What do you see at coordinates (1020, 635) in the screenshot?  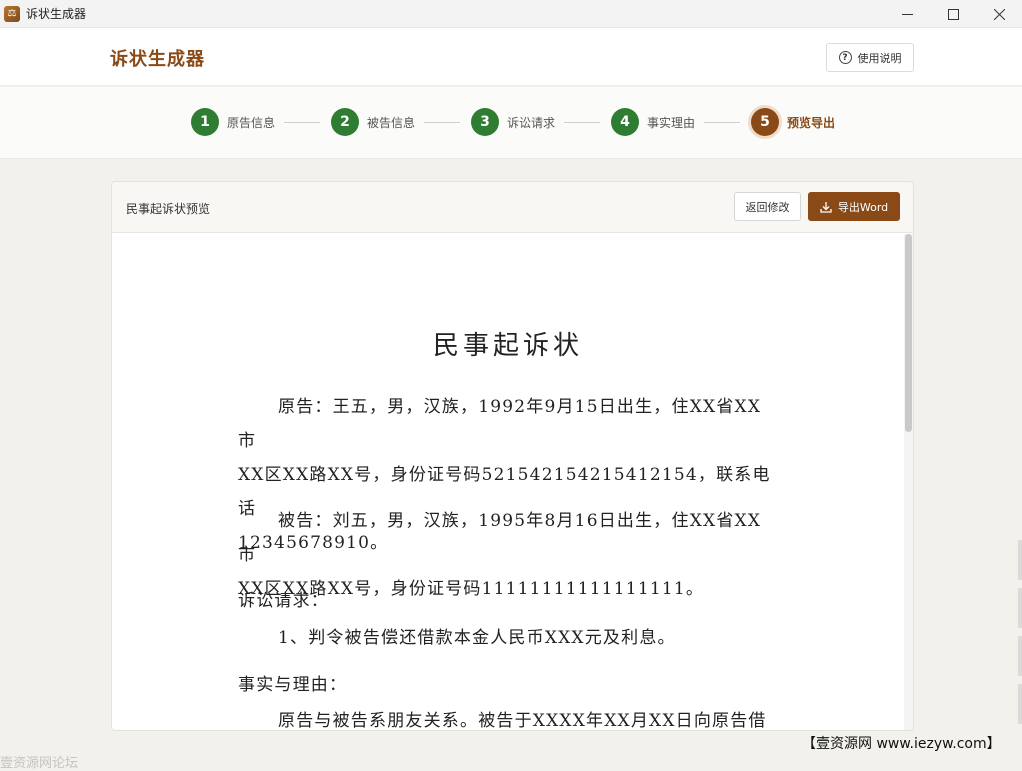 I see `edge-tabs` at bounding box center [1020, 635].